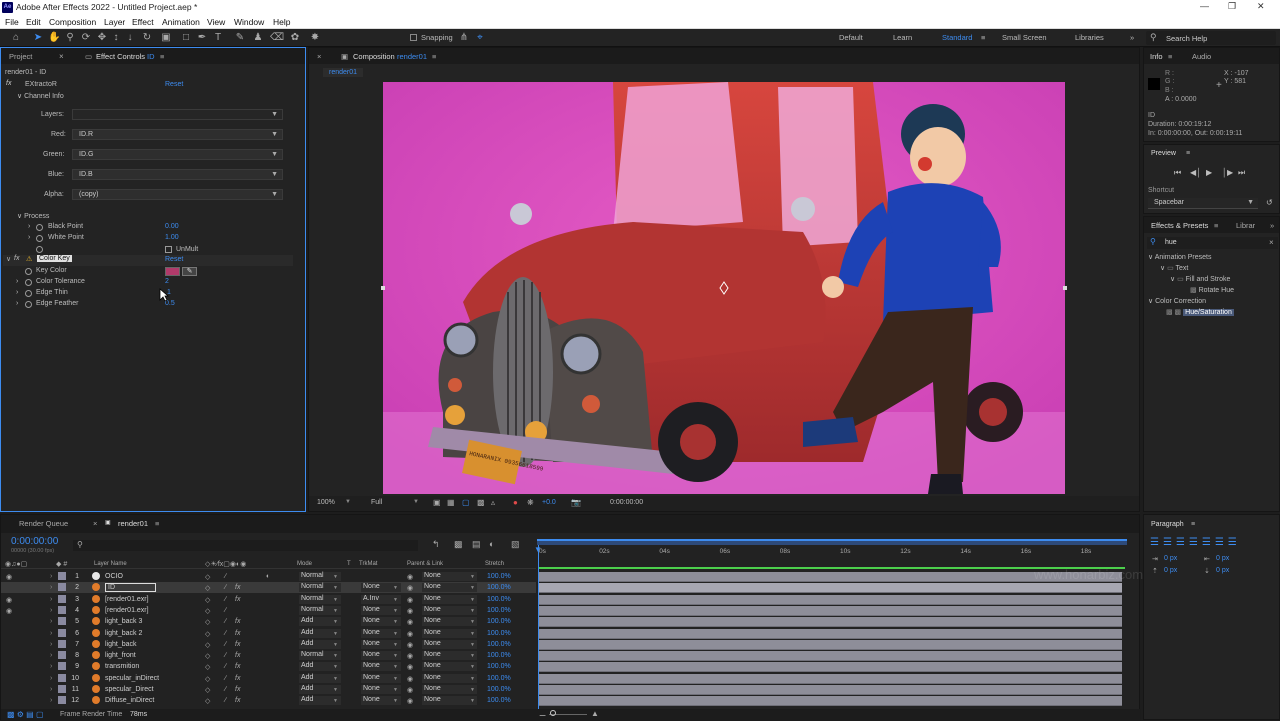 This screenshot has height=721, width=1280. Describe the element at coordinates (1089, 37) in the screenshot. I see `workspace-libraries: Libraries` at that location.